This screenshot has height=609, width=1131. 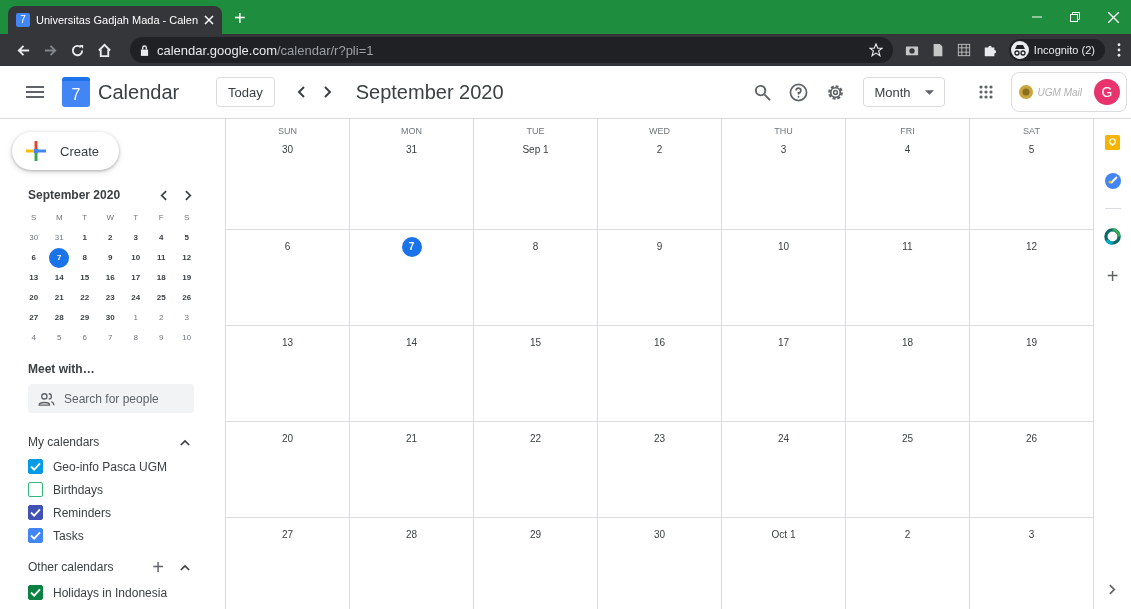 I want to click on search-icon, so click(x=763, y=92).